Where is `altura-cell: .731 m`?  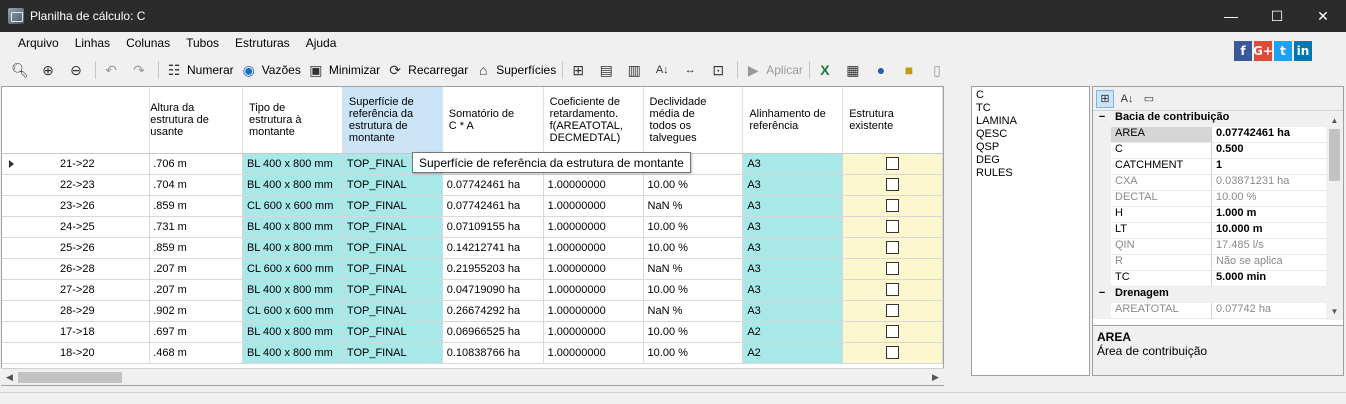 altura-cell: .731 m is located at coordinates (196, 227).